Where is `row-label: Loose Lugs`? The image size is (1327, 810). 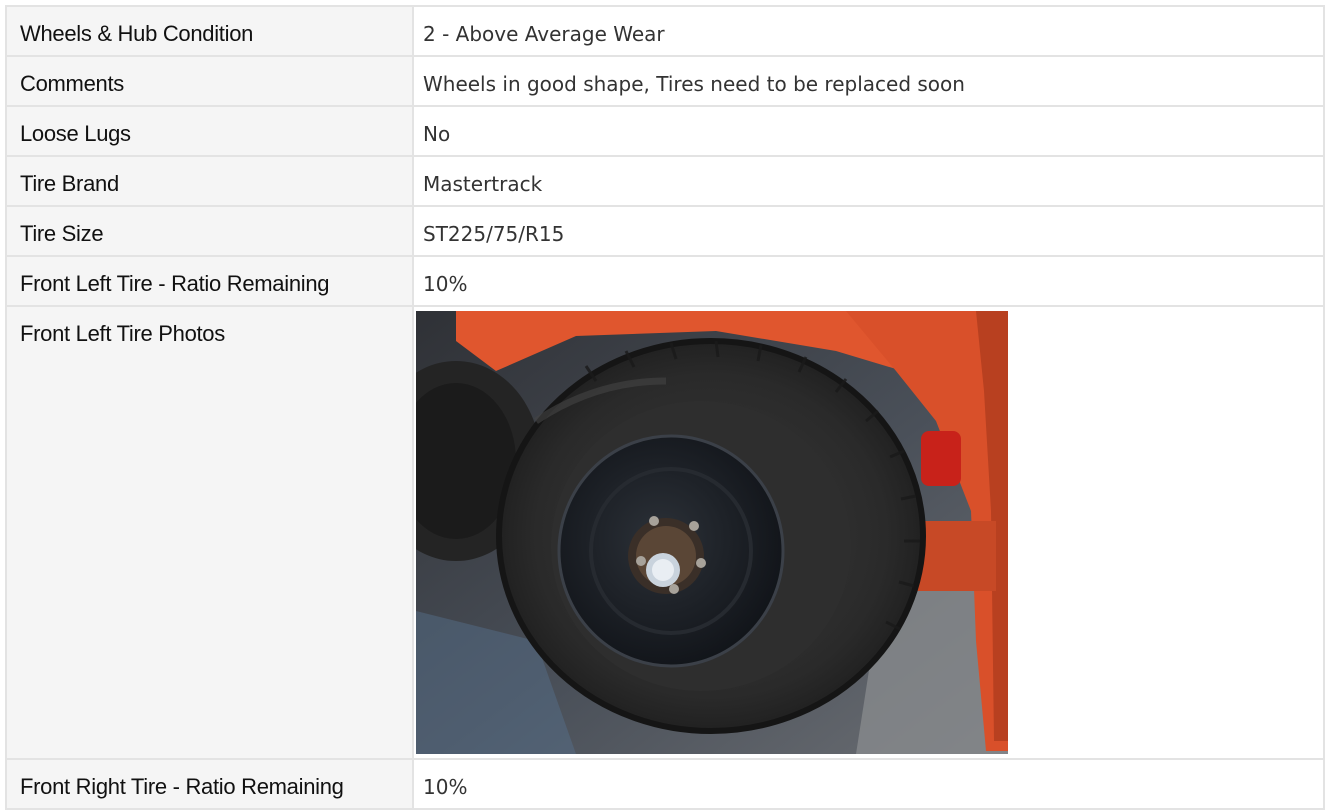
row-label: Loose Lugs is located at coordinates (209, 131).